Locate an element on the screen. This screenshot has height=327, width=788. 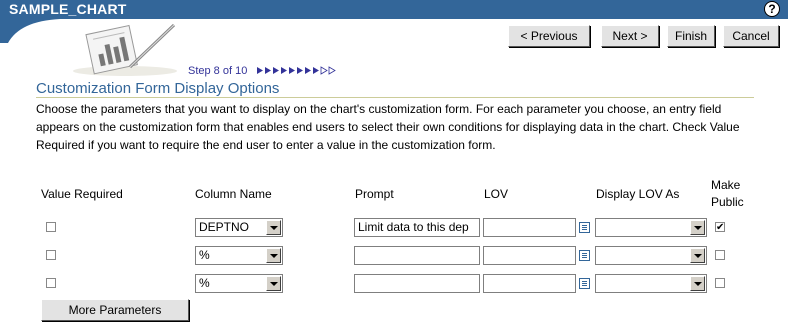
column-name-select-1: DEPTNO is located at coordinates (239, 227).